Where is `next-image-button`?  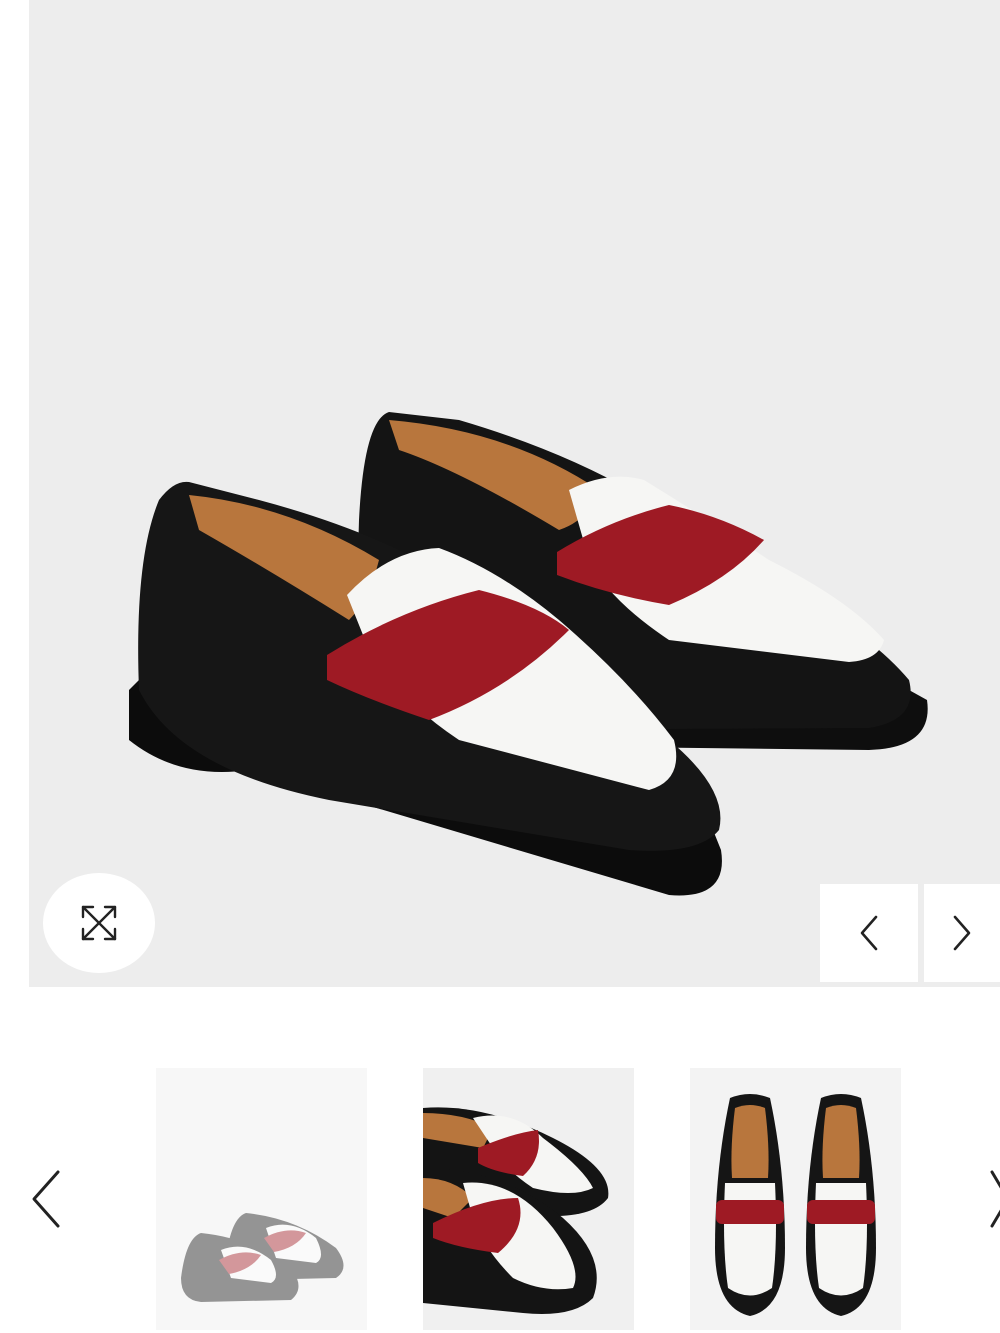 next-image-button is located at coordinates (962, 933).